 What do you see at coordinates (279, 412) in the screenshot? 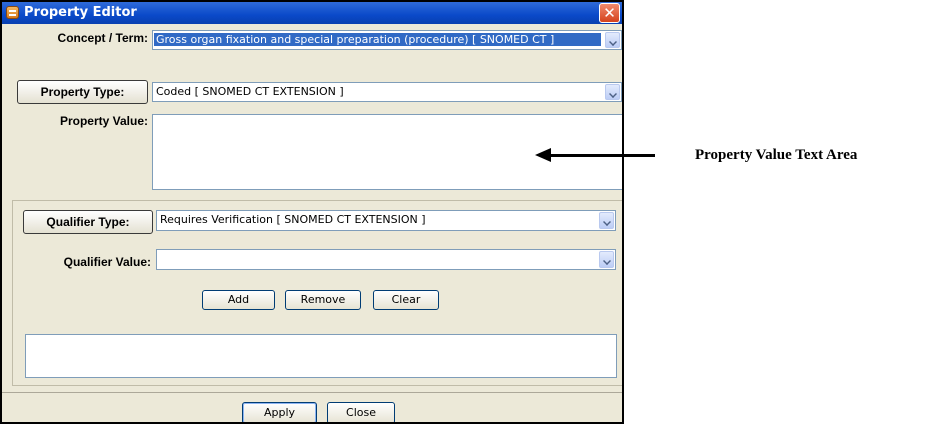
I see `apply-button: Apply` at bounding box center [279, 412].